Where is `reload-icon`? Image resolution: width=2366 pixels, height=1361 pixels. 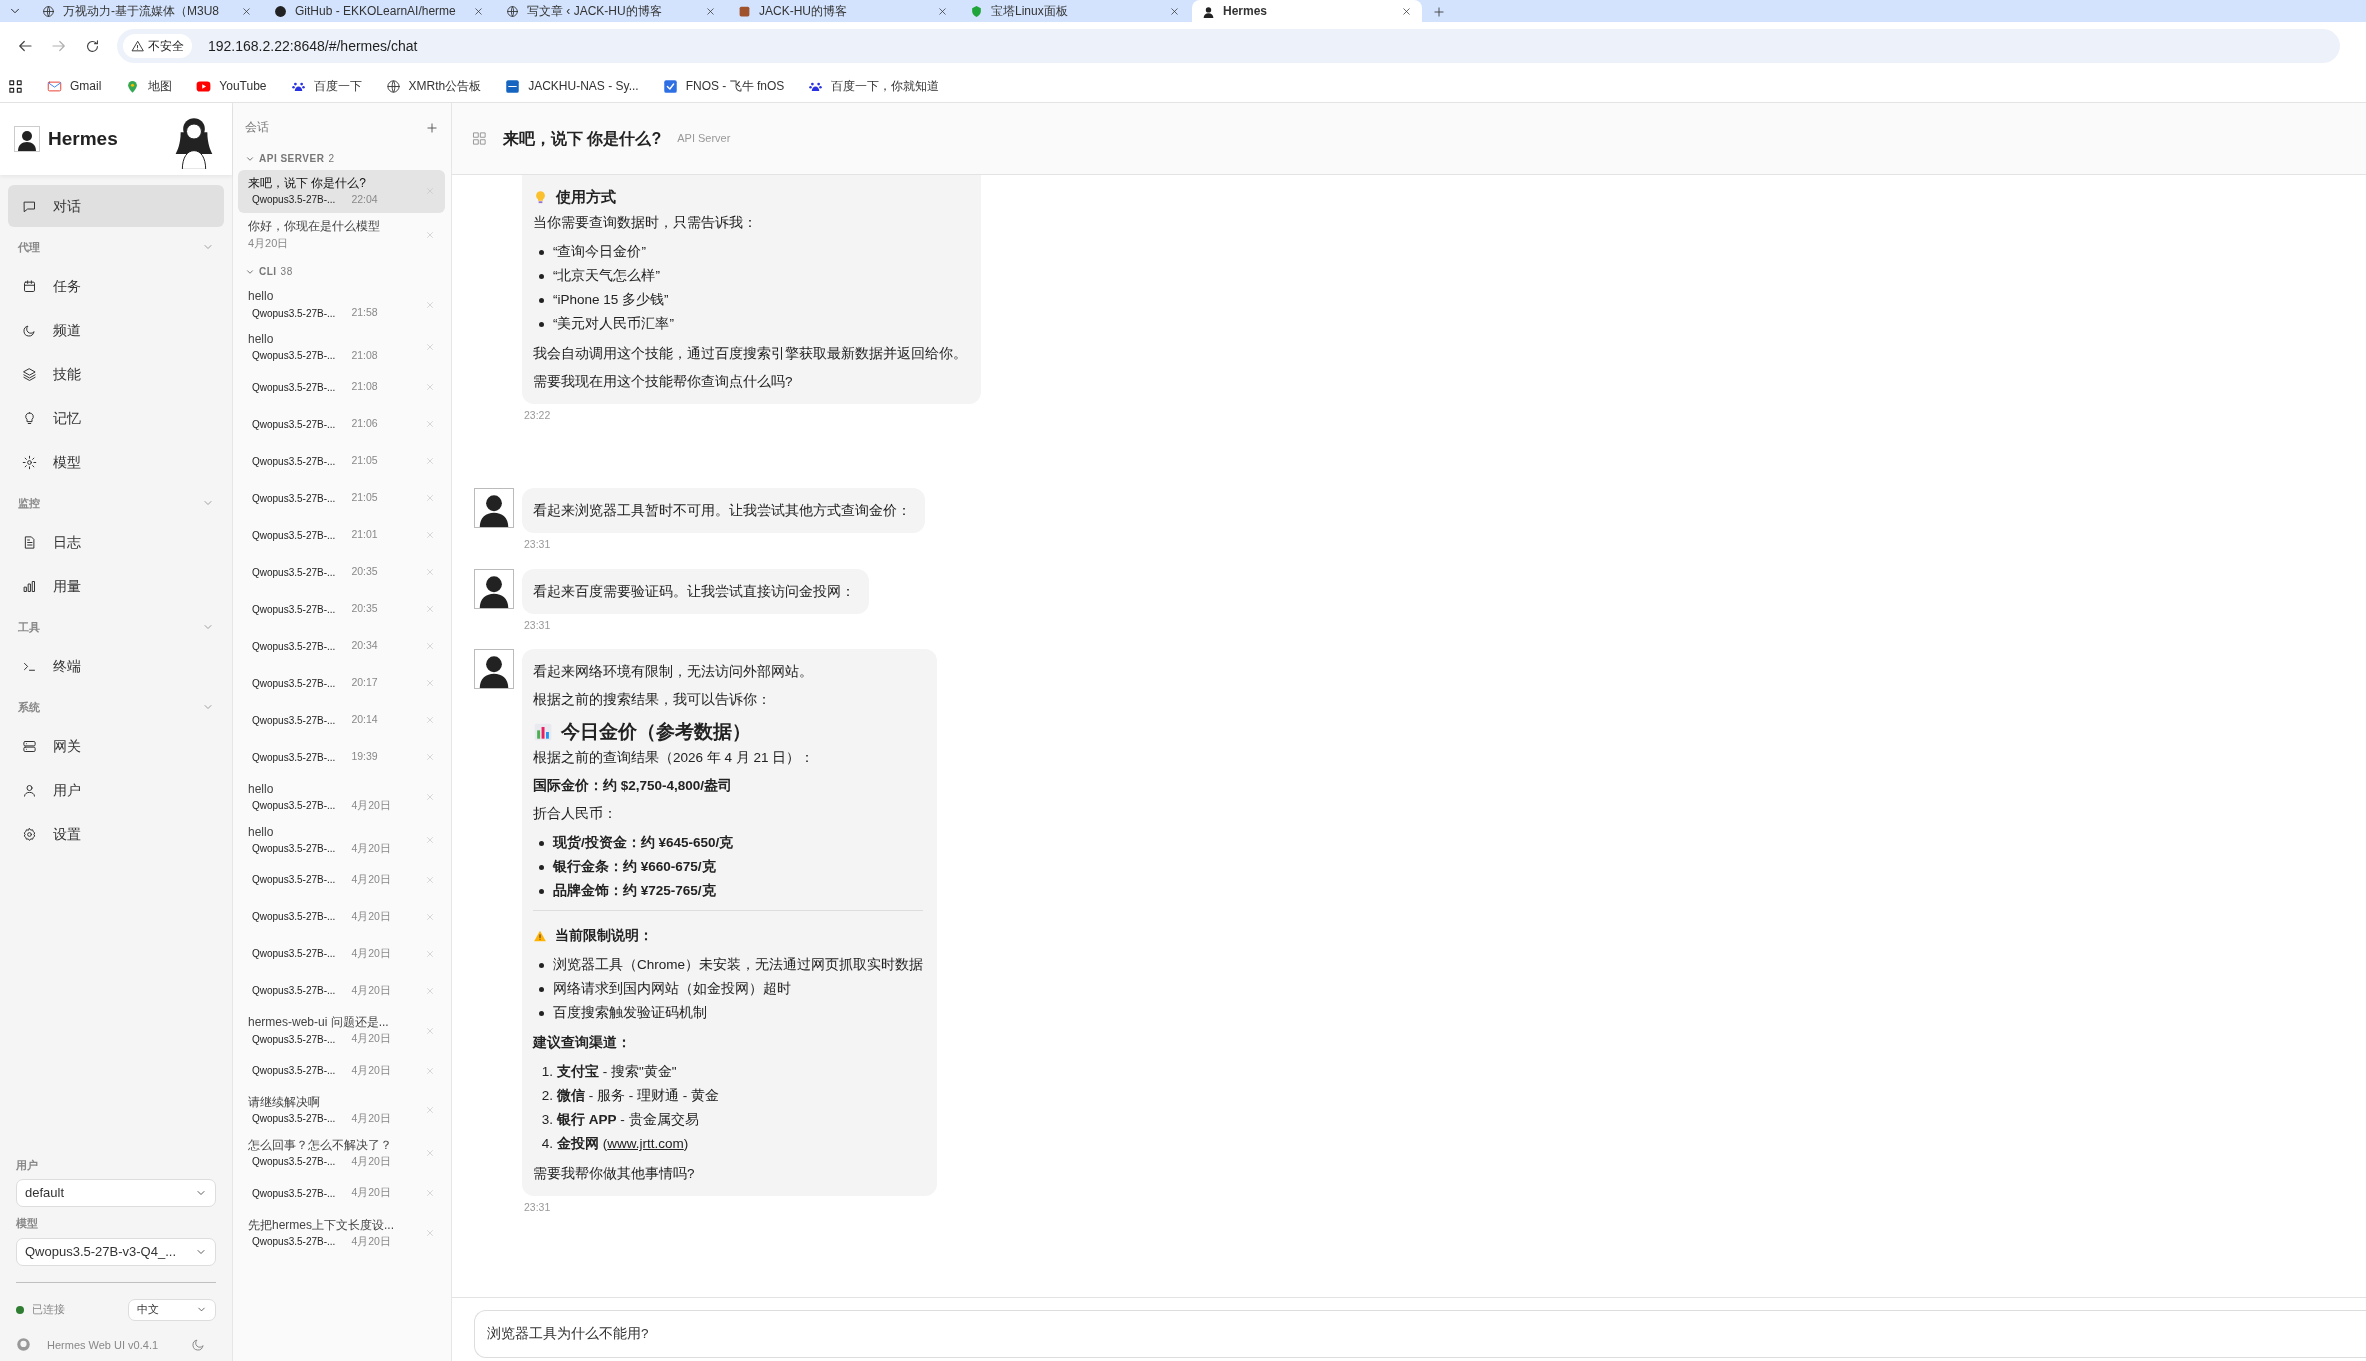 reload-icon is located at coordinates (92, 46).